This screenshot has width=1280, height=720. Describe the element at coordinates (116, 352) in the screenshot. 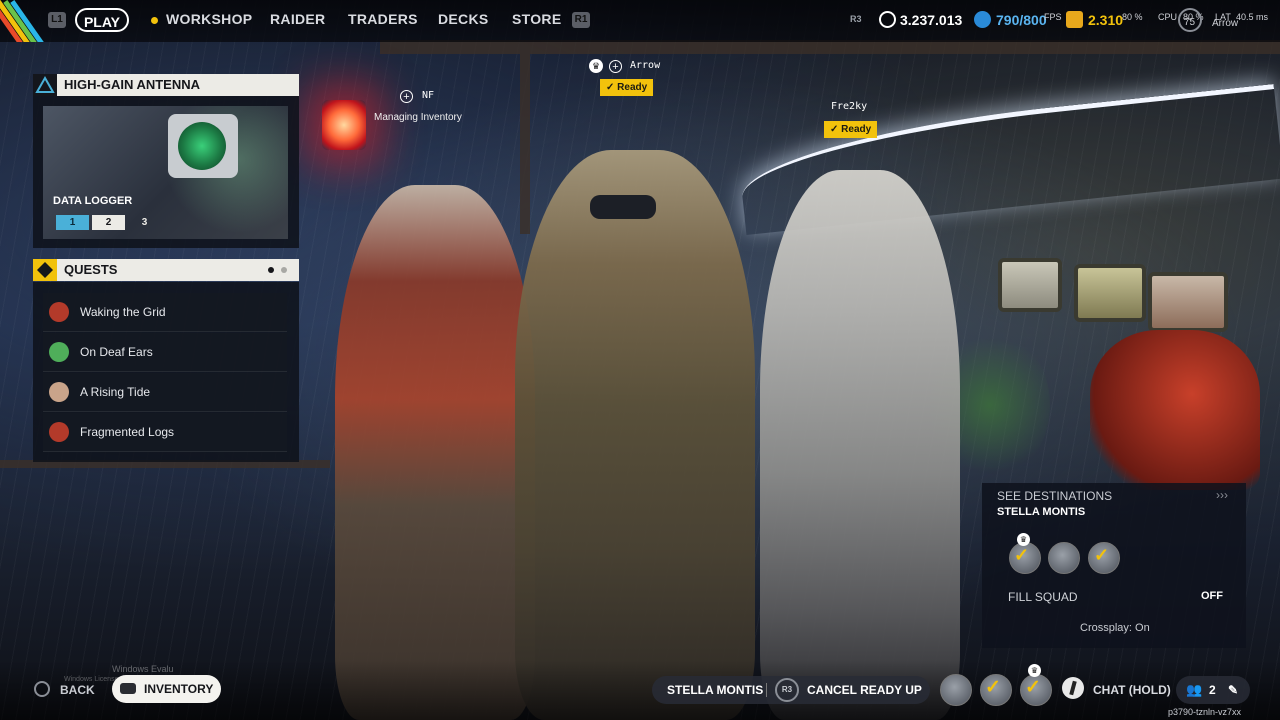

I see `quest-label: On Deaf Ears` at that location.